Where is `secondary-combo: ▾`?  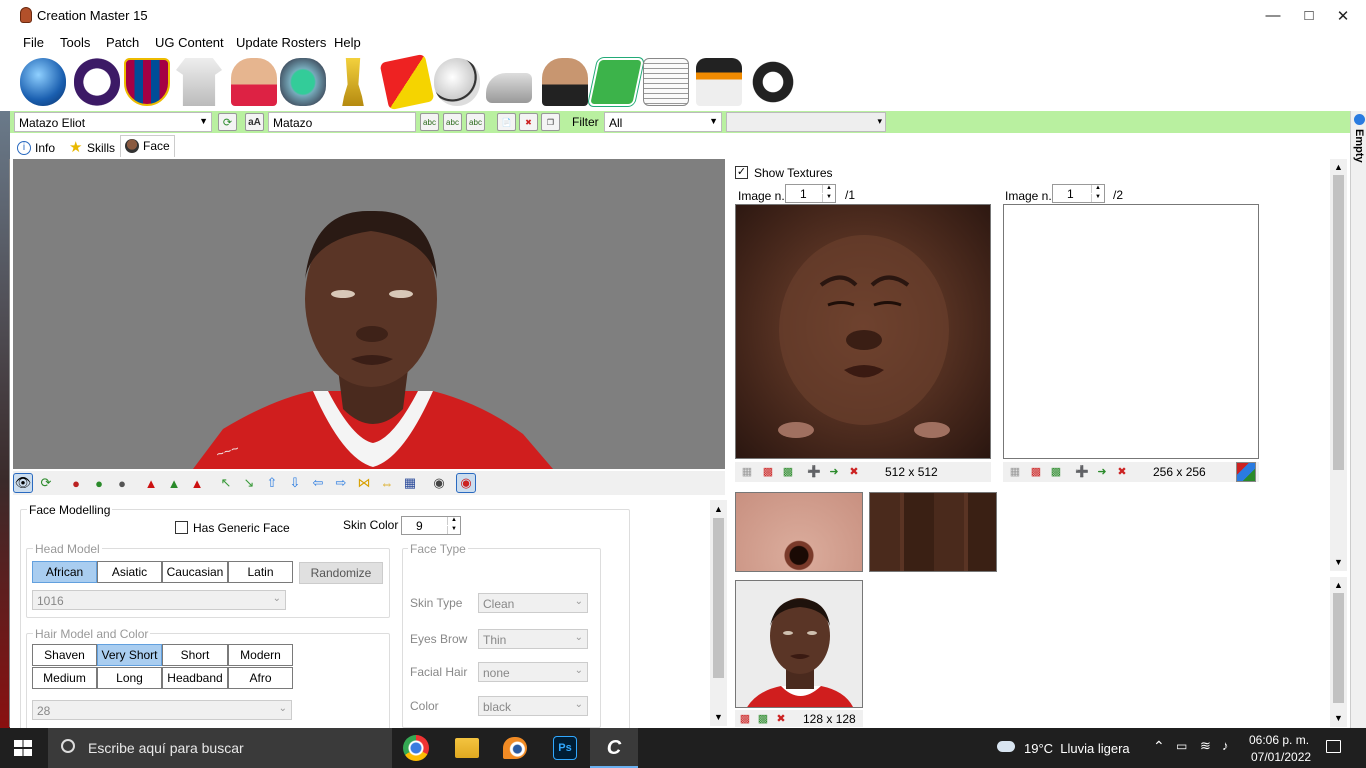
secondary-combo: ▾ is located at coordinates (806, 122).